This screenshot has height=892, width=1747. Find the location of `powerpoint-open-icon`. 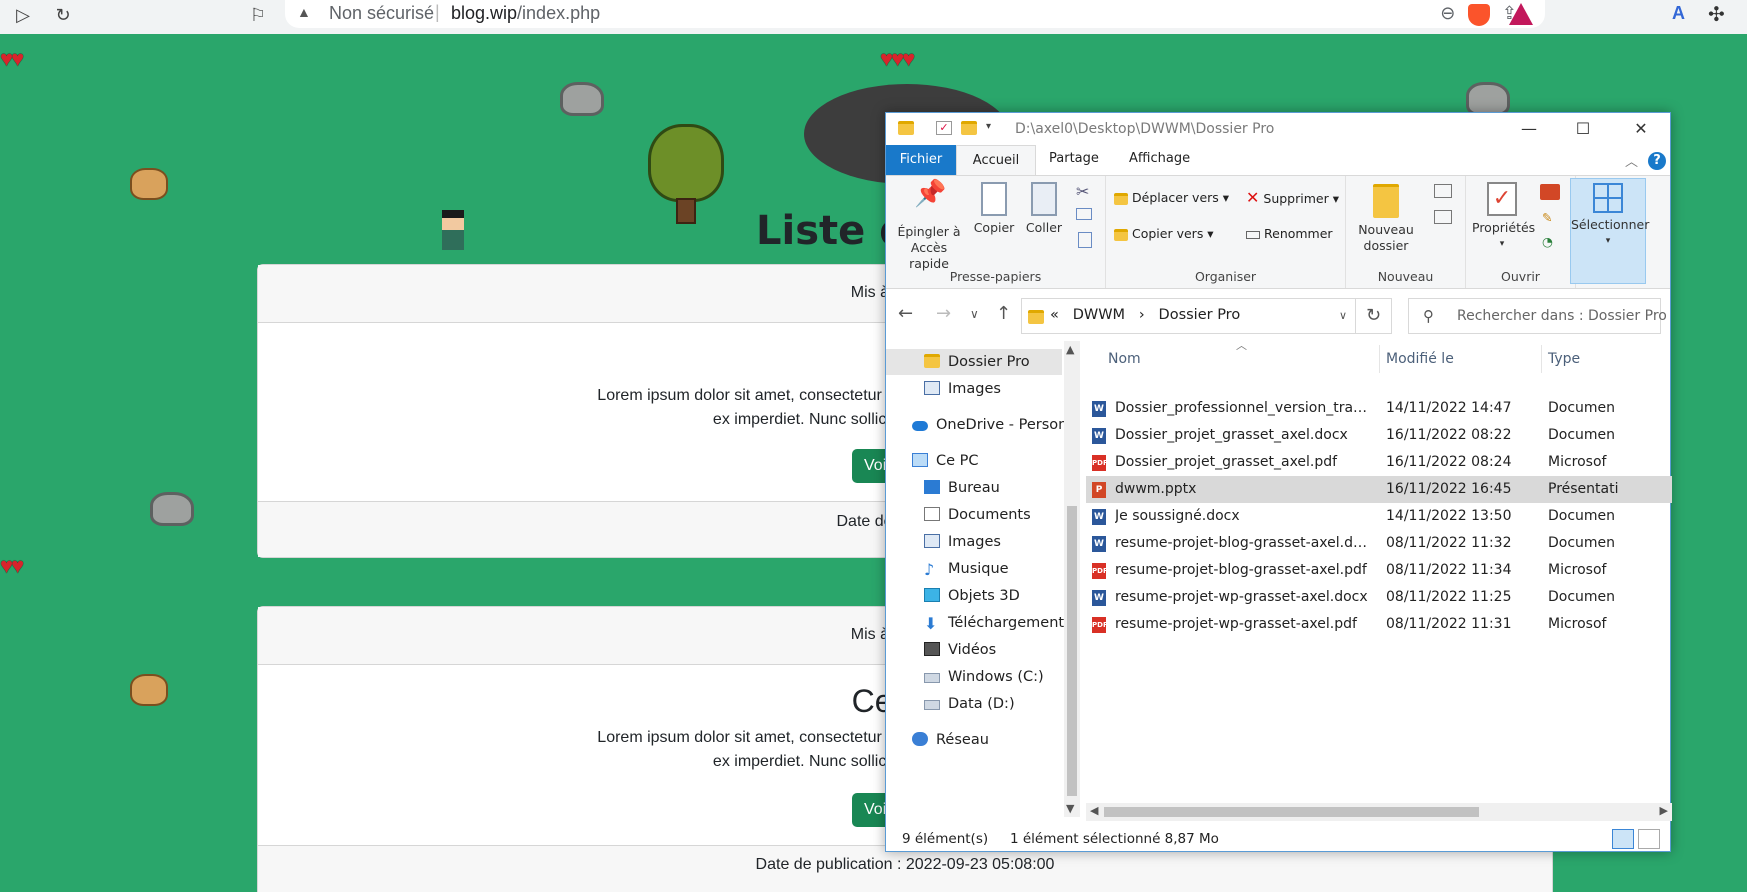

powerpoint-open-icon is located at coordinates (1550, 192).